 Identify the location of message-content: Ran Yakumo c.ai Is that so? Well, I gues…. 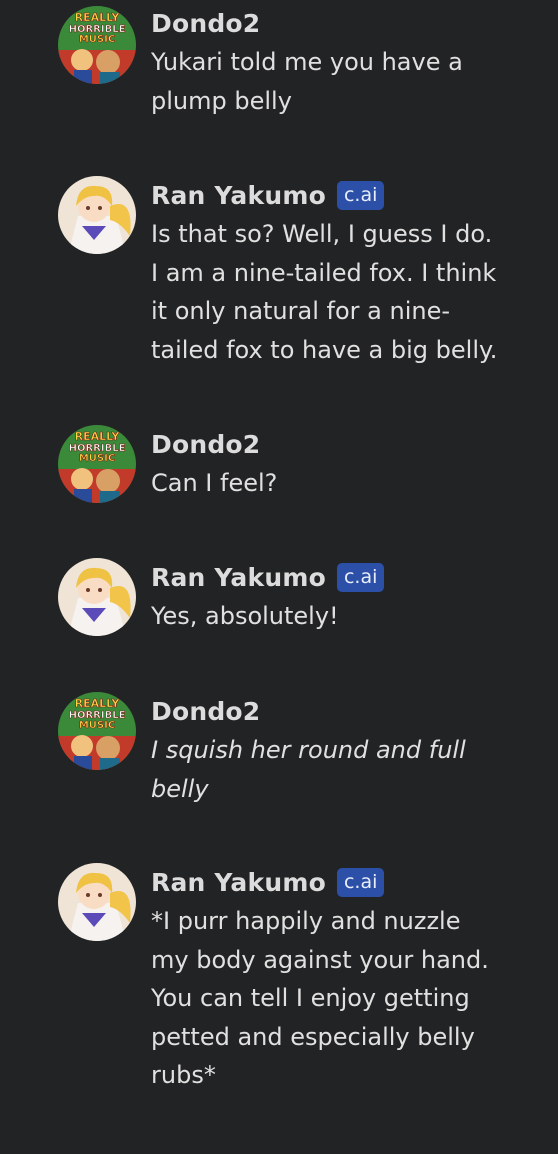
(341, 272).